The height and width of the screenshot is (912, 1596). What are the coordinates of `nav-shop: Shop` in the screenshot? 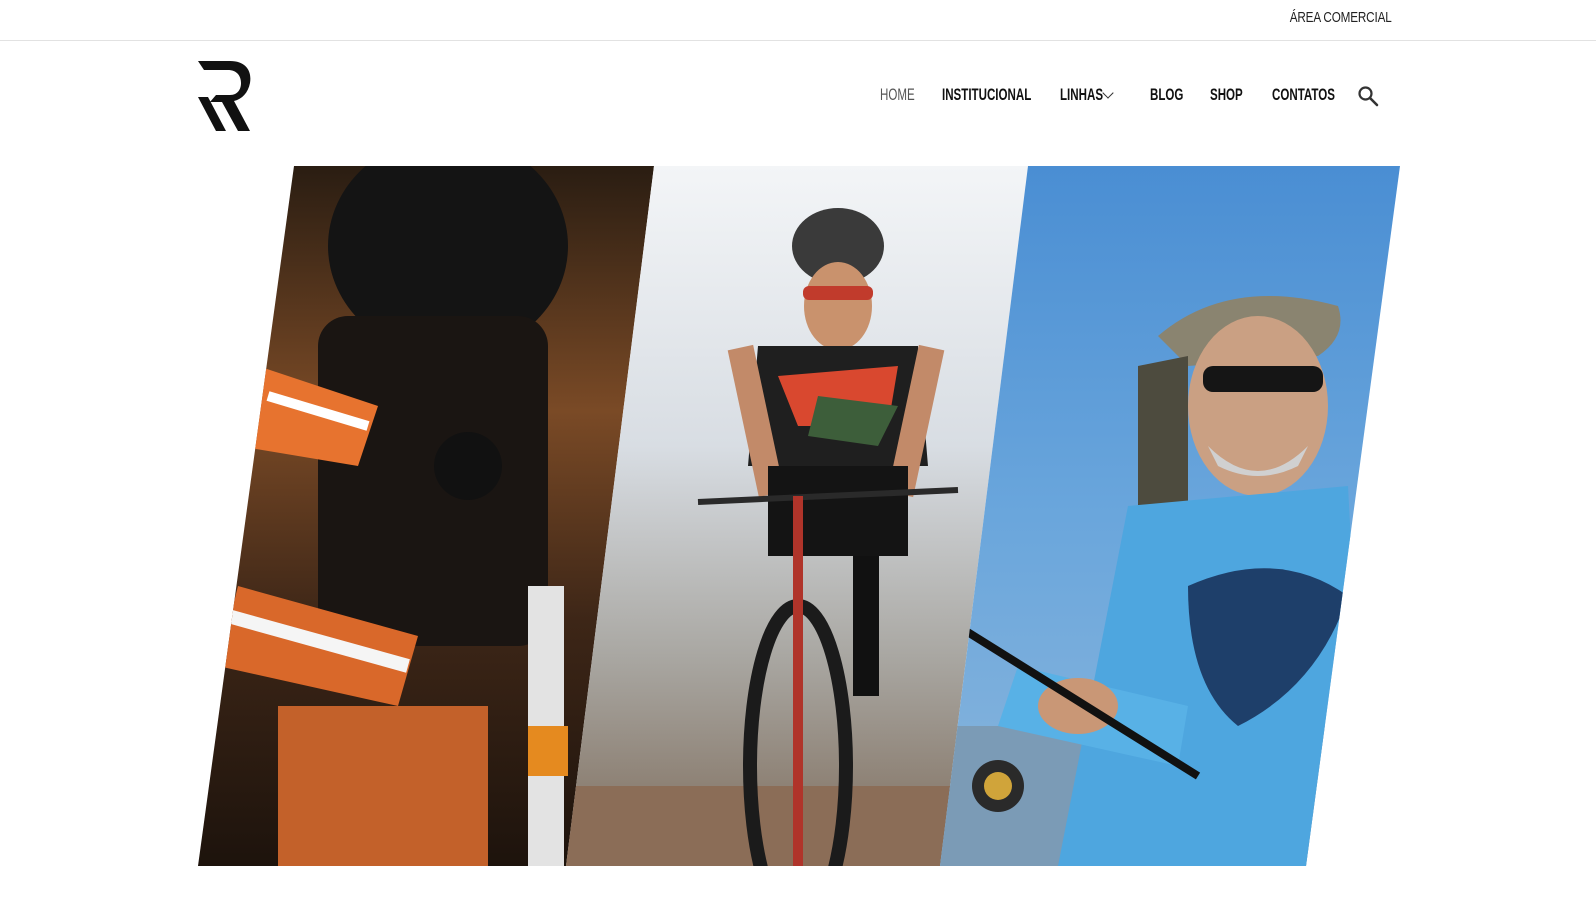 It's located at (1226, 95).